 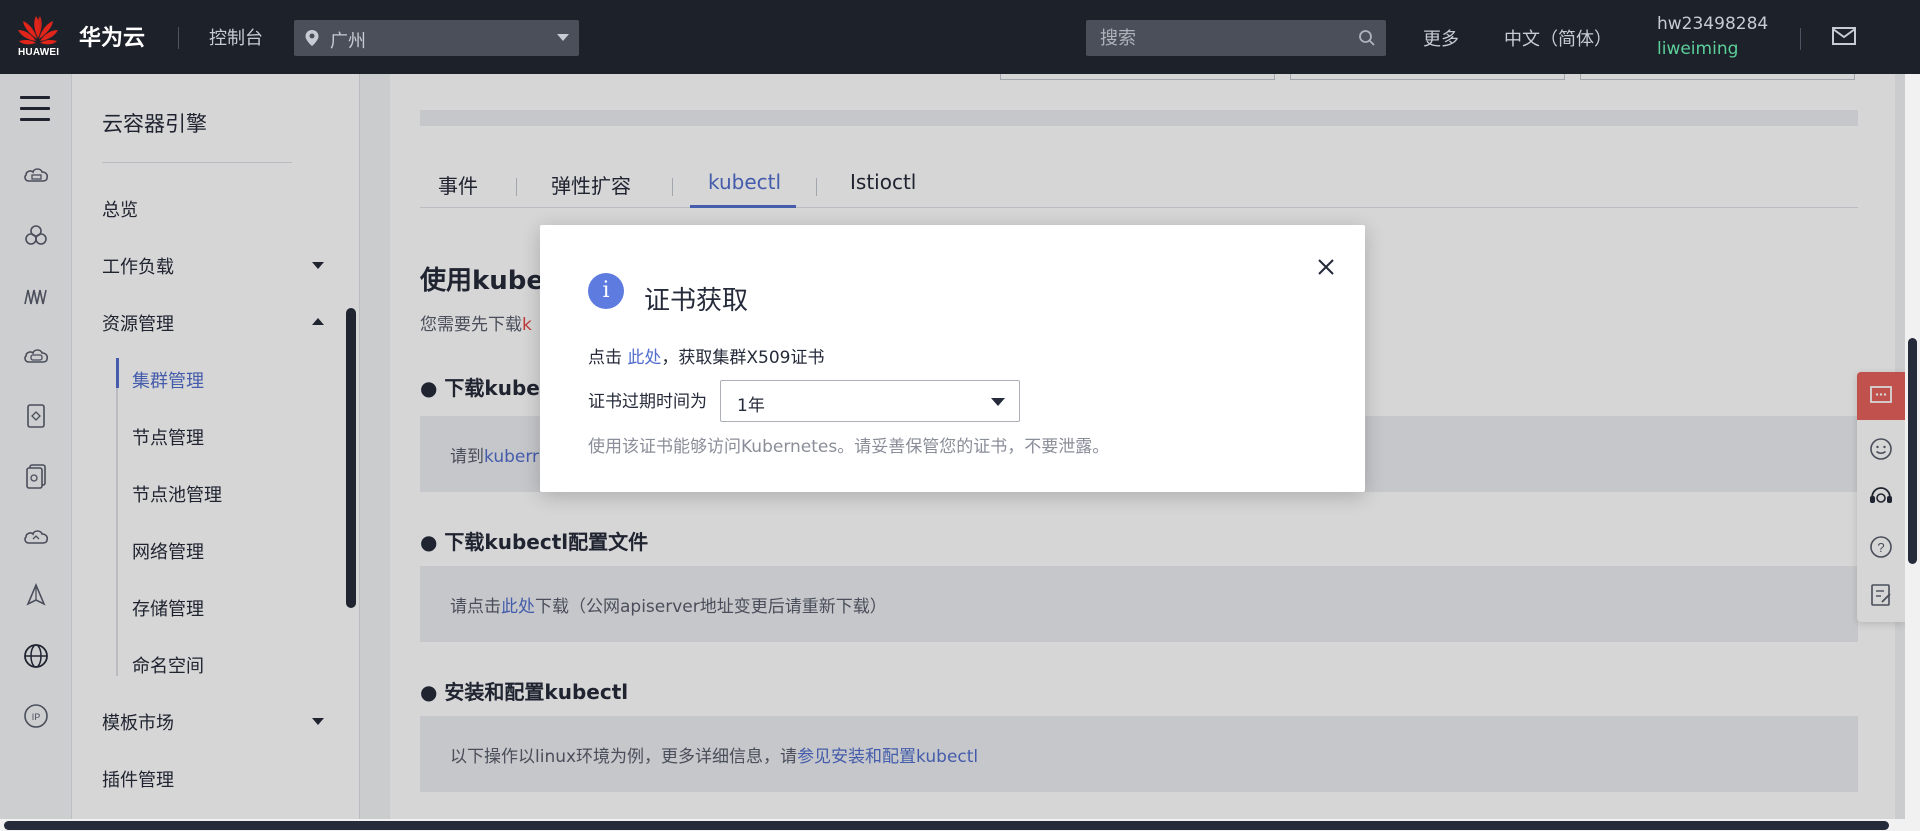 What do you see at coordinates (605, 358) in the screenshot?
I see `text-prefix: 点击` at bounding box center [605, 358].